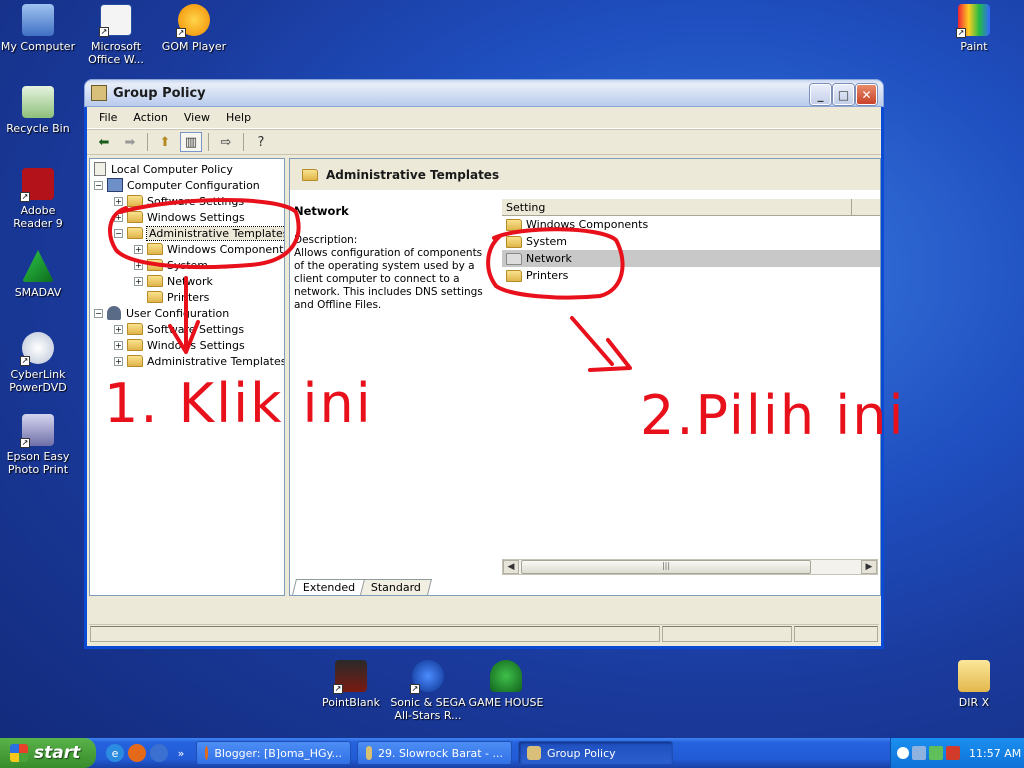 This screenshot has width=1024, height=768. Describe the element at coordinates (506, 676) in the screenshot. I see `gamehouse-icon` at that location.